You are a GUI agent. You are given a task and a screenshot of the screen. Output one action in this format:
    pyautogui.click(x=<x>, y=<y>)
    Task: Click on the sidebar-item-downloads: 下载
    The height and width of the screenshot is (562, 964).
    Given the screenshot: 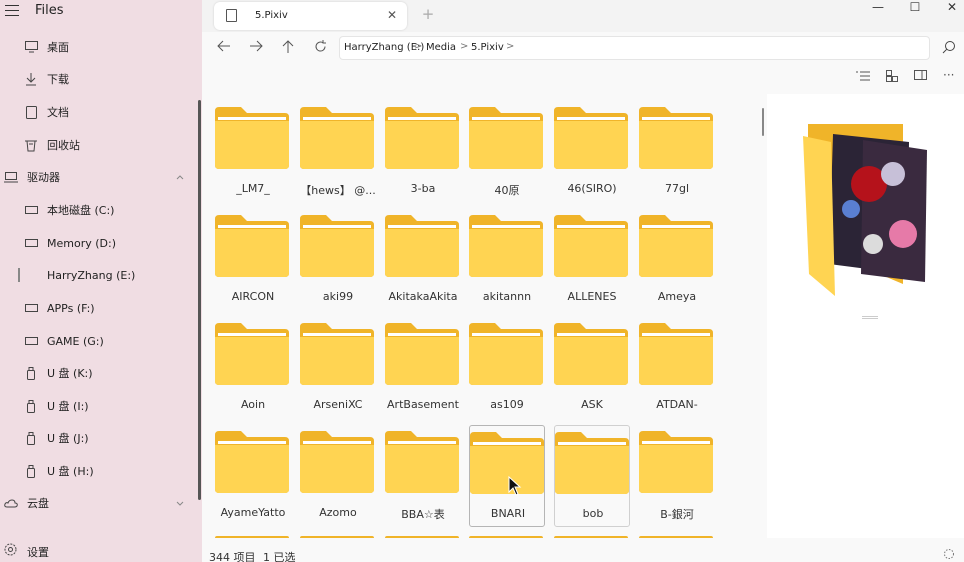 What is the action you would take?
    pyautogui.click(x=101, y=79)
    